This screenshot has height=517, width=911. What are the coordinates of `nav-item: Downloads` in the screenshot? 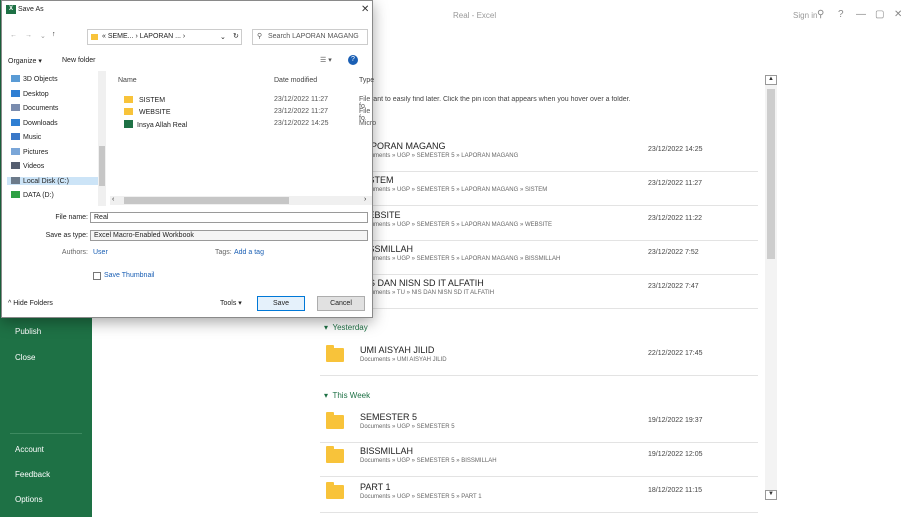 It's located at (34, 122).